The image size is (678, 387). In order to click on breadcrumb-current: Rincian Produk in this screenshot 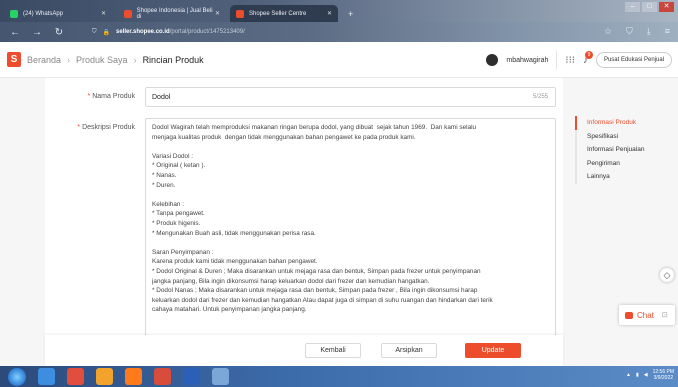, I will do `click(173, 59)`.